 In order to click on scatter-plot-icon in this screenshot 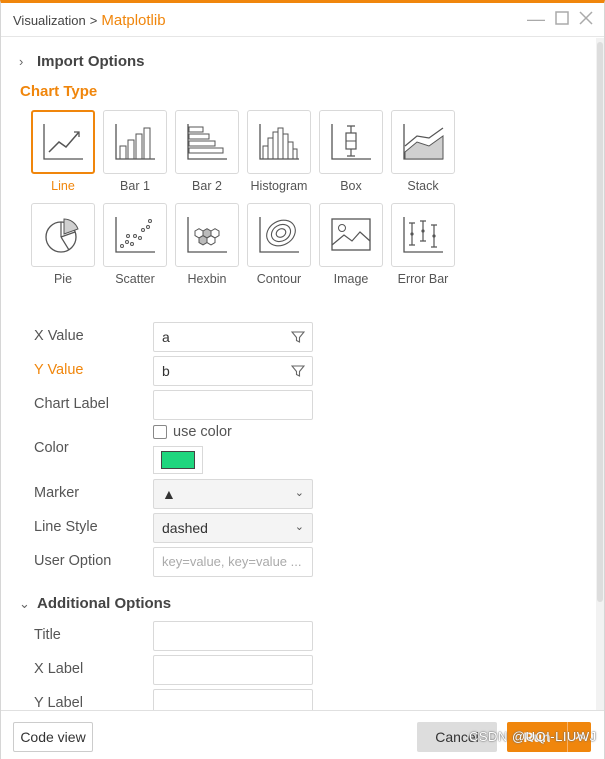, I will do `click(135, 235)`.